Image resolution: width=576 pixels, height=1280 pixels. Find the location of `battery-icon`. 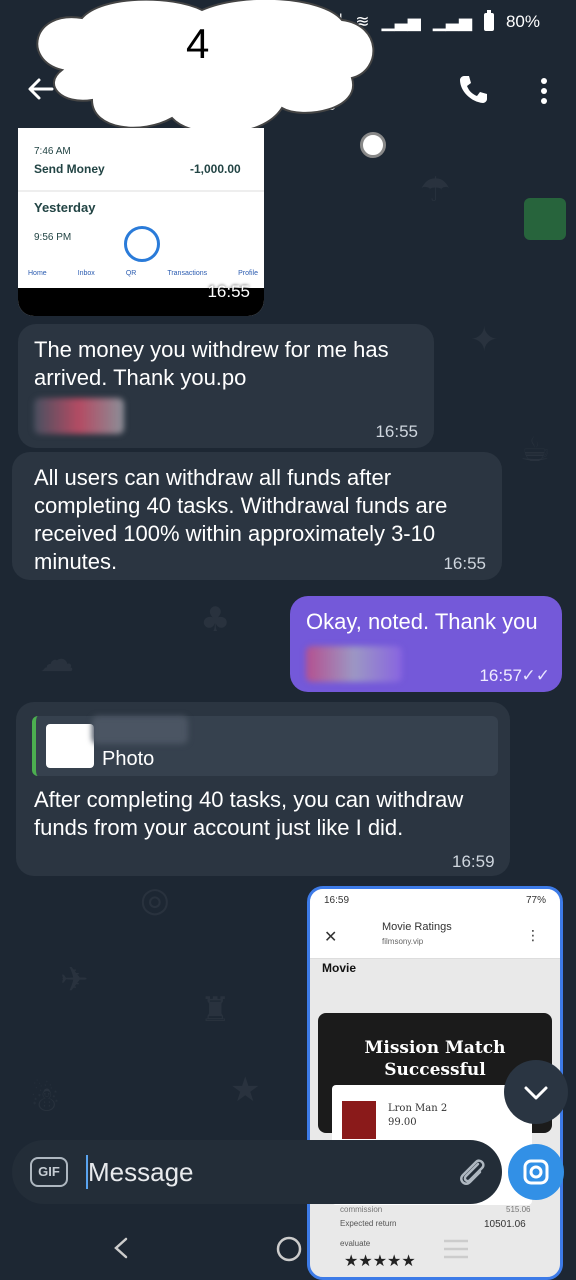

battery-icon is located at coordinates (488, 20).